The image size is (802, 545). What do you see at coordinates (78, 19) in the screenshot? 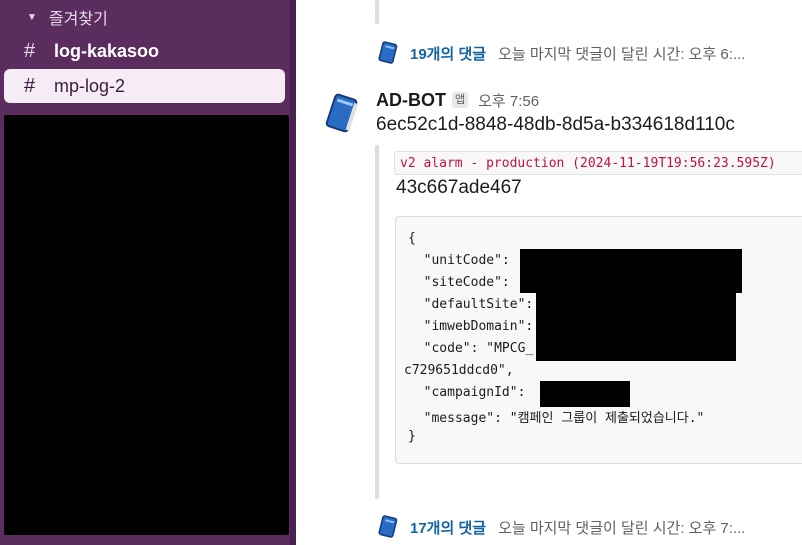
I see `section-label: 즐겨찾기` at bounding box center [78, 19].